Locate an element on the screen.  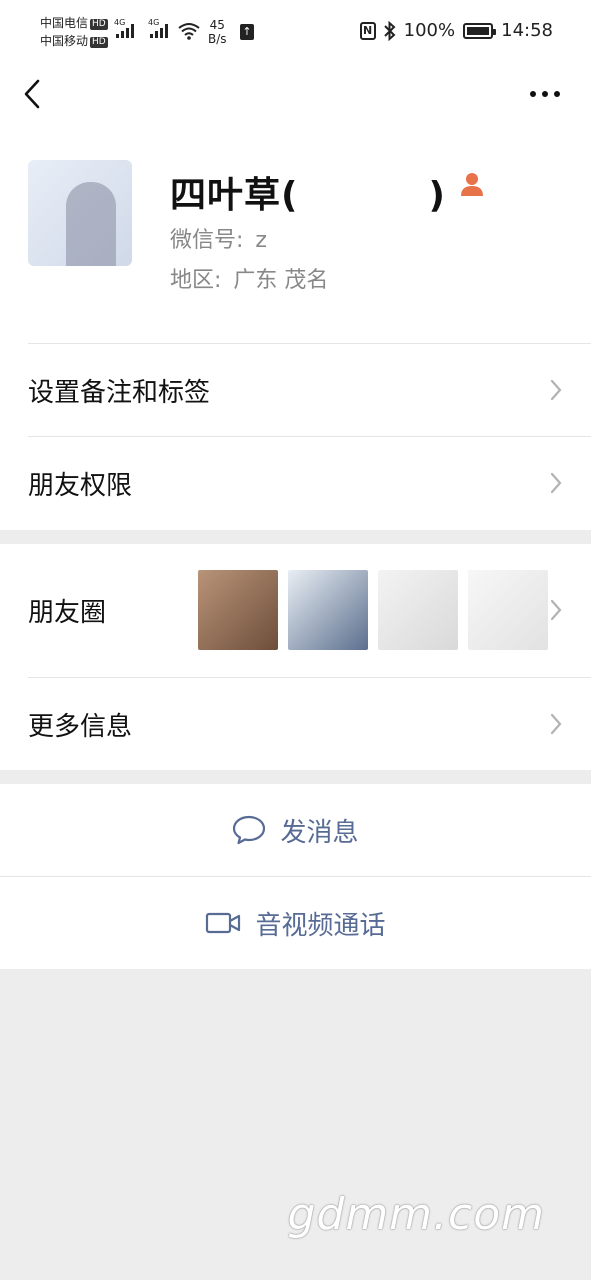
friend-permissions-label: 朋友权限 is located at coordinates (80, 486).